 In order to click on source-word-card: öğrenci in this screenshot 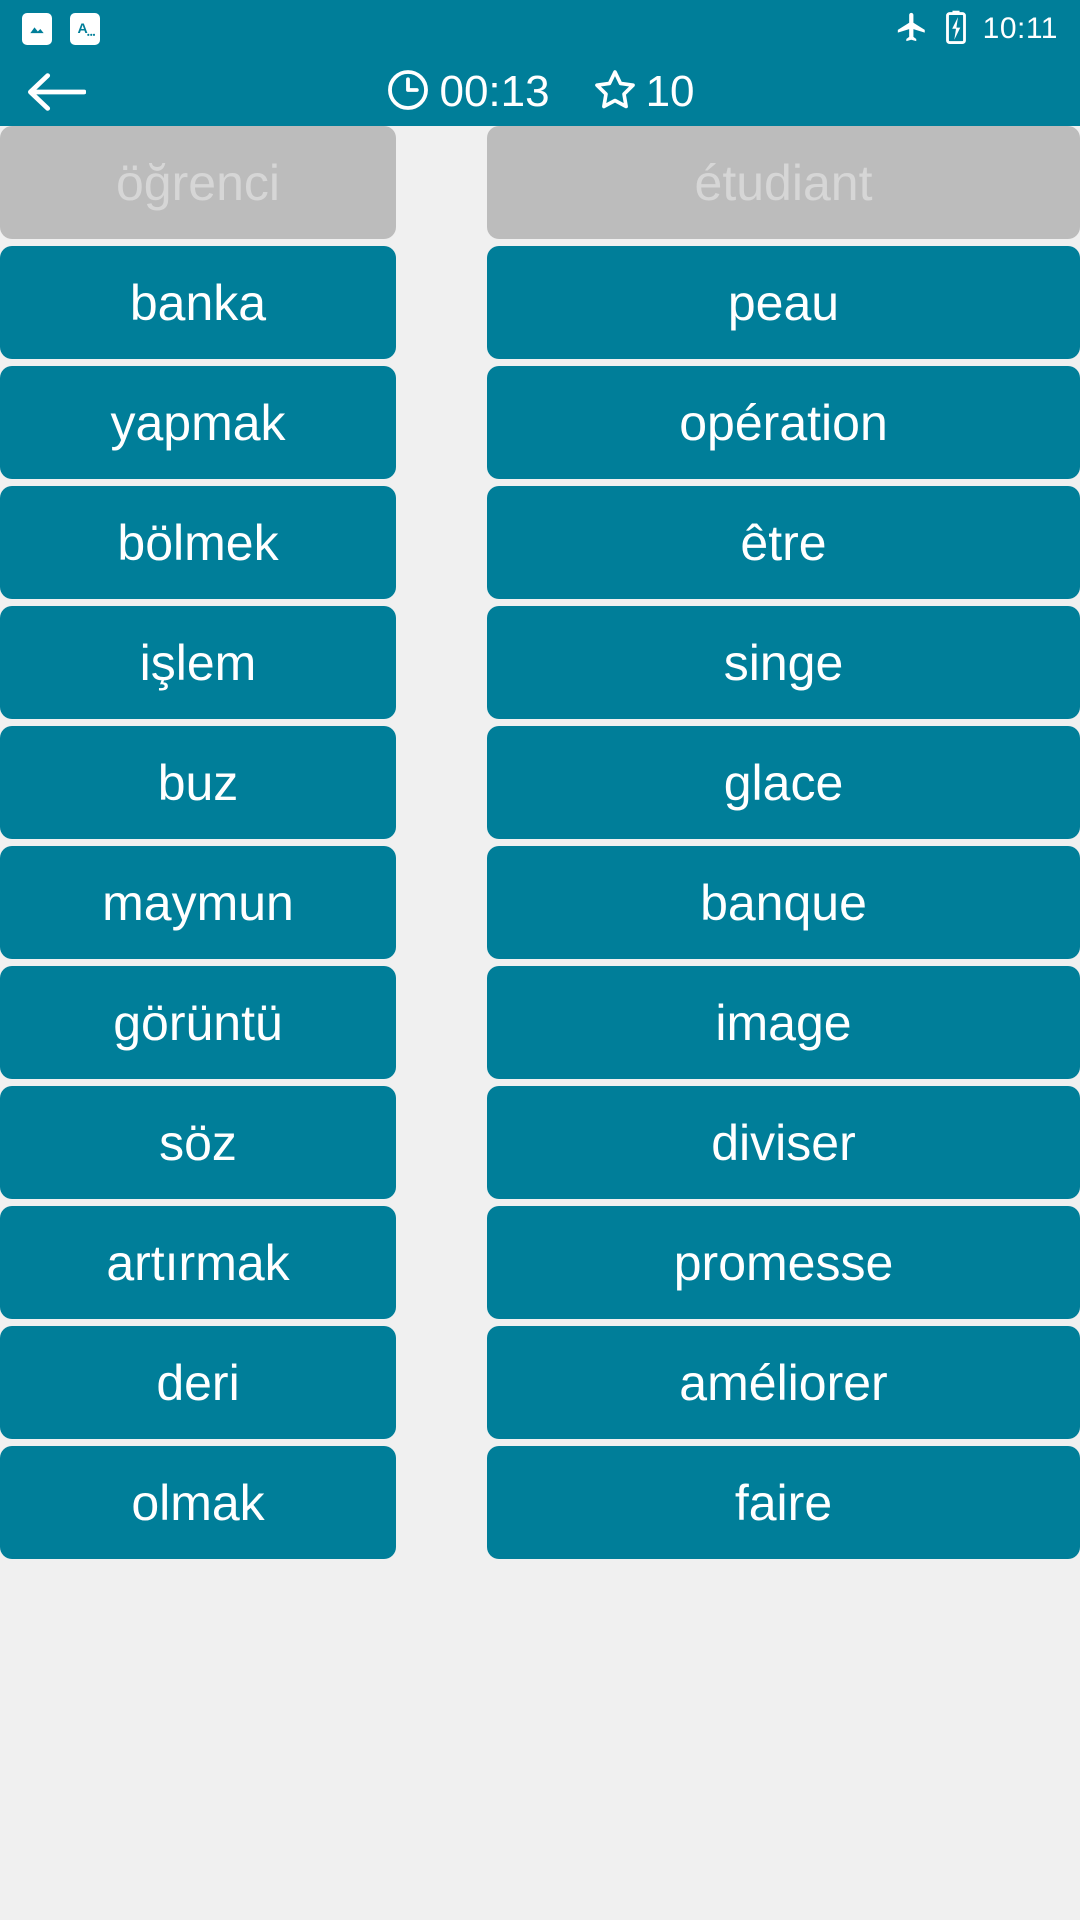, I will do `click(198, 182)`.